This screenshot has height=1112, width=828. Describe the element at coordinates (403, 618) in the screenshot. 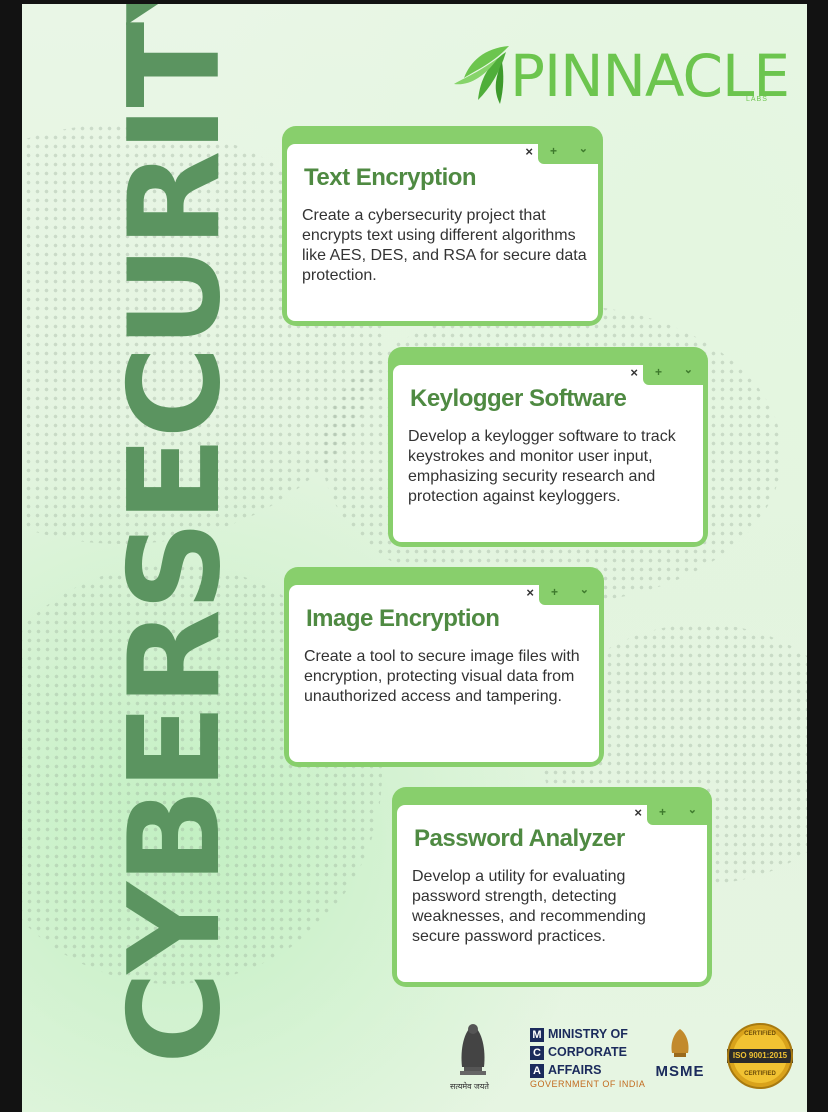

I see `card-title: Image Encryption` at that location.